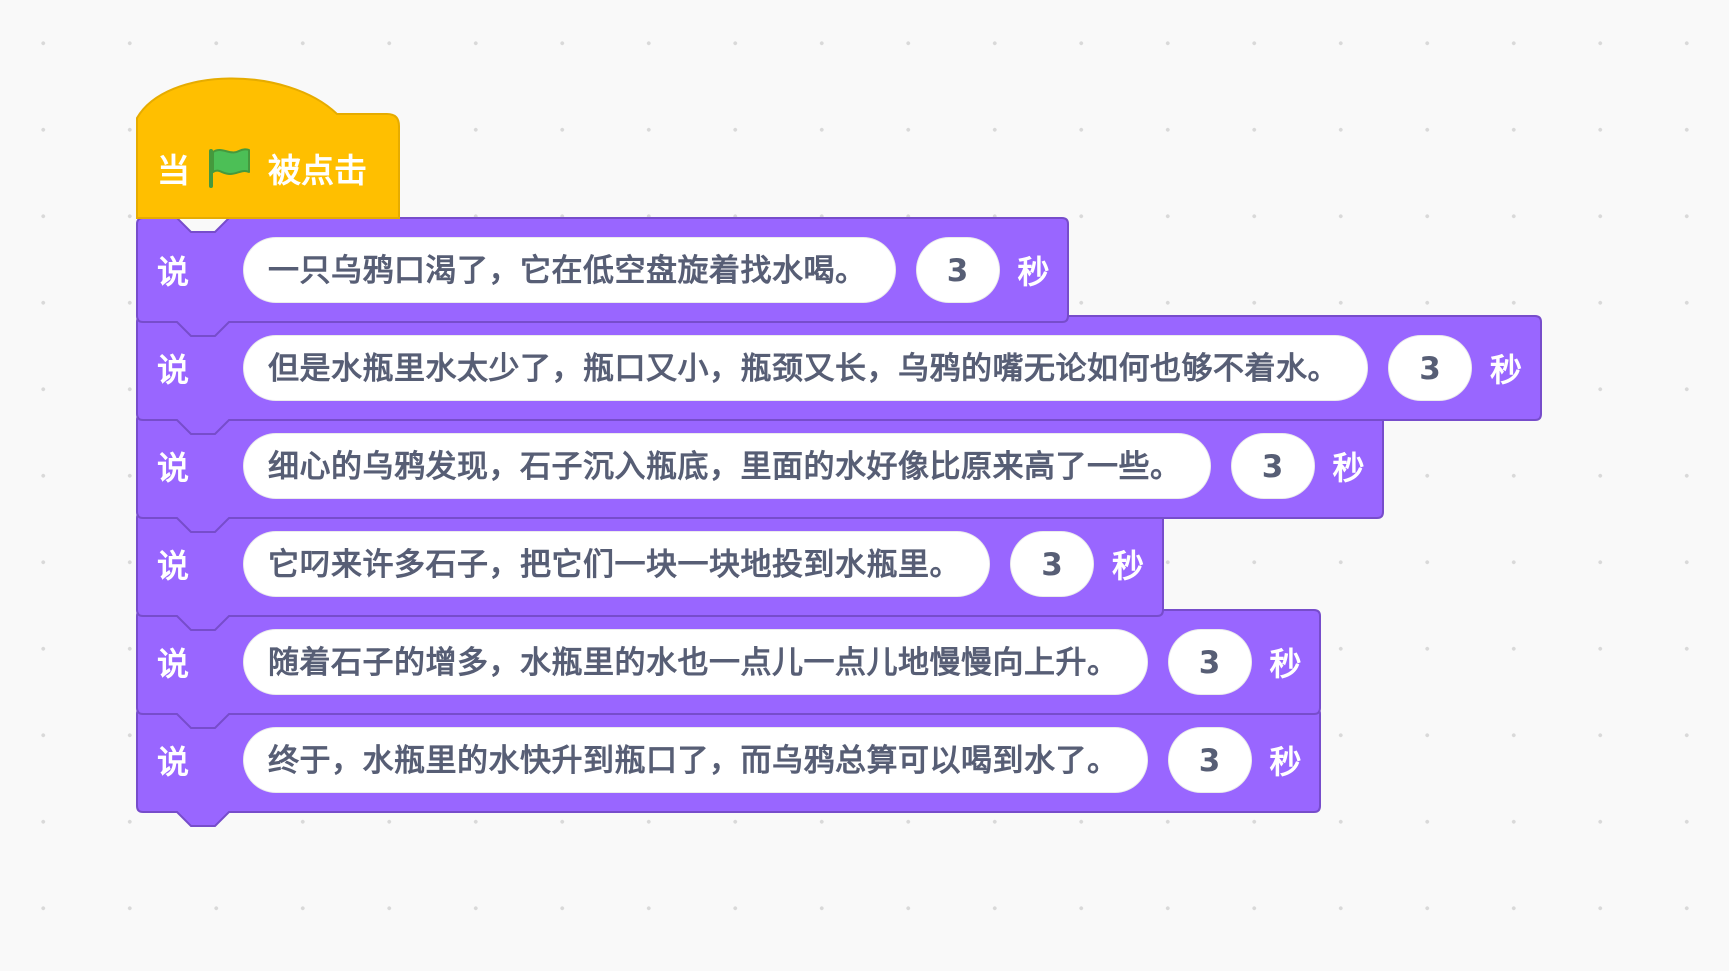  I want to click on hat-suffix-text: 被点击, so click(317, 170).